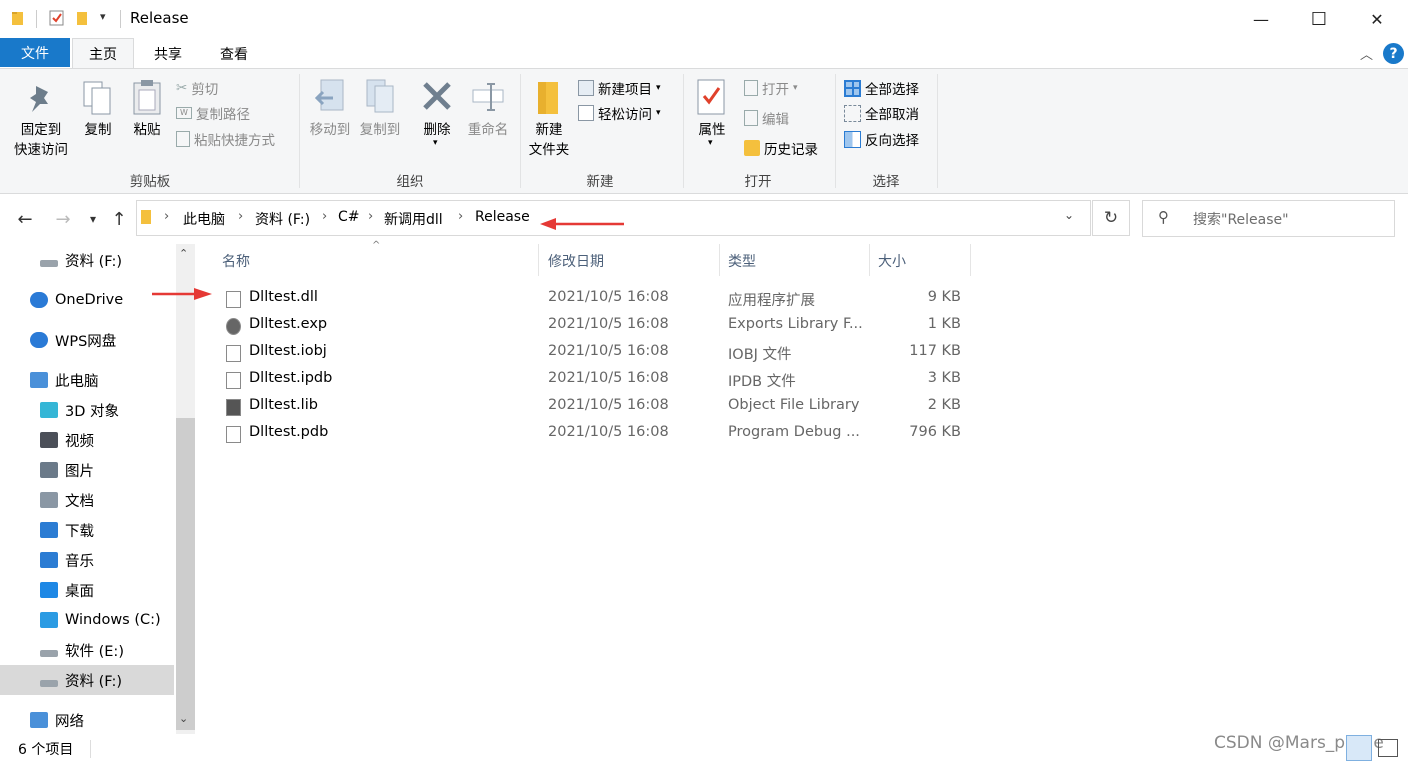 The image size is (1408, 764). I want to click on copy-button: 复制, so click(98, 111).